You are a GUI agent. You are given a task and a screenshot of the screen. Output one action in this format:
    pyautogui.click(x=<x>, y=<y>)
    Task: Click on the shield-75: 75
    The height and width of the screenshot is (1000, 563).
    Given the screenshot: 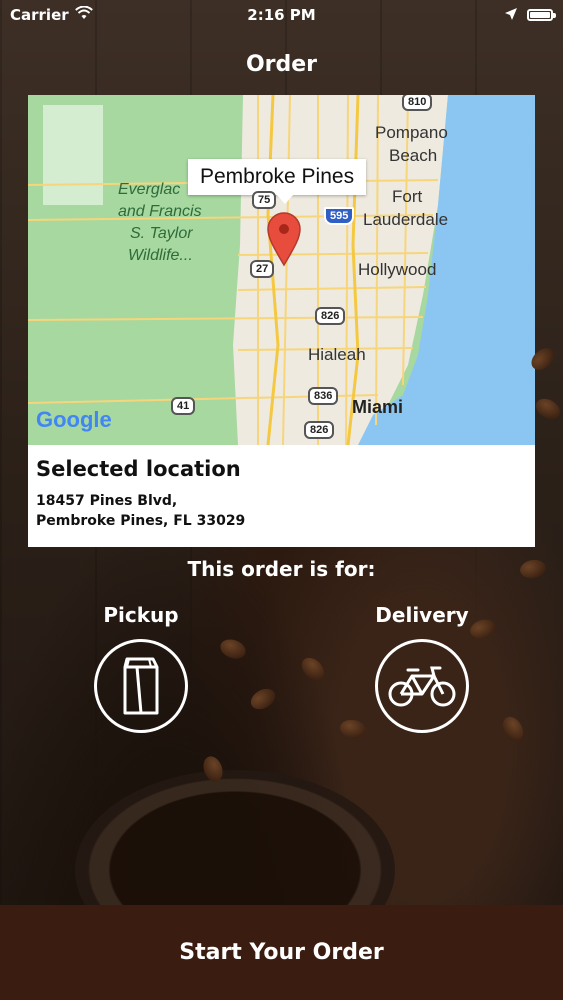 What is the action you would take?
    pyautogui.click(x=264, y=200)
    